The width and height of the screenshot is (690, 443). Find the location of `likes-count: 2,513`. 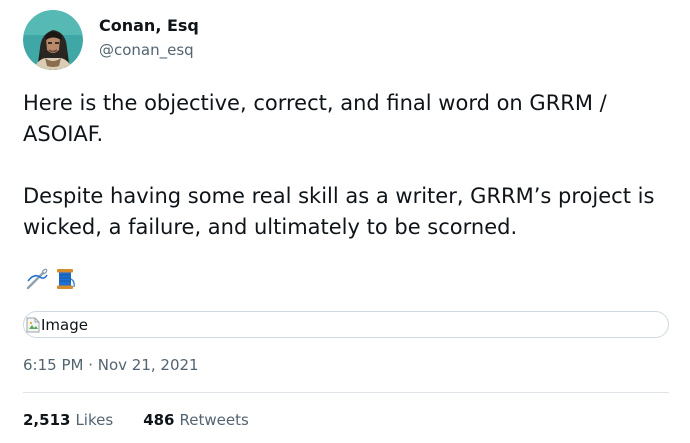

likes-count: 2,513 is located at coordinates (47, 420).